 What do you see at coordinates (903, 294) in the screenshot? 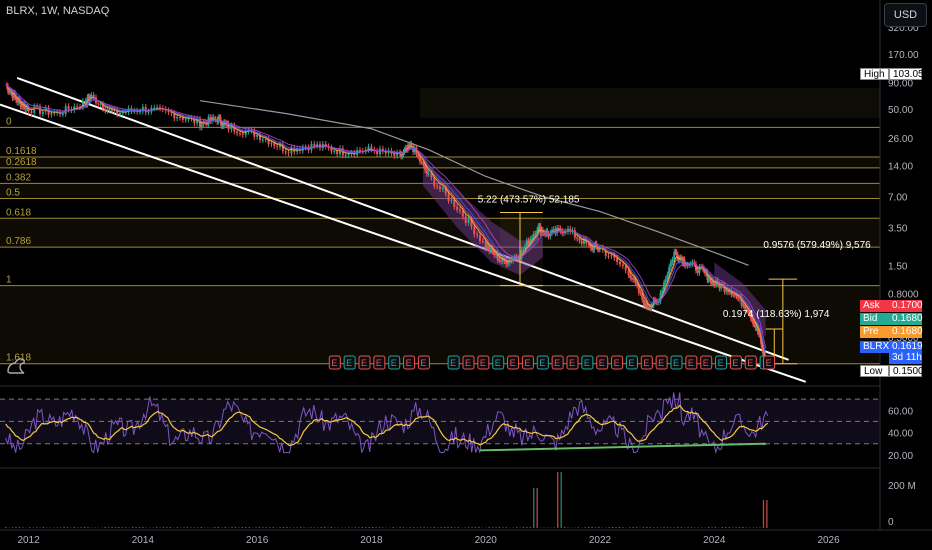
I see `price-axis-tick: 0.8000` at bounding box center [903, 294].